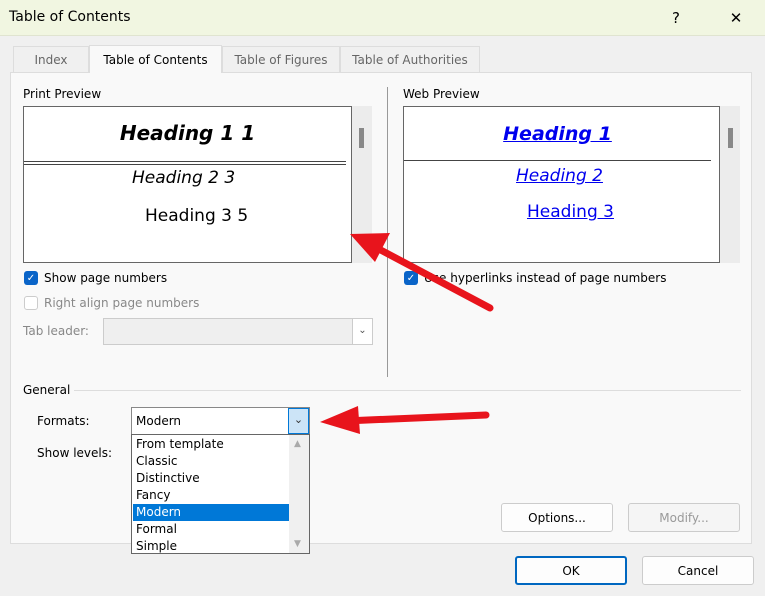 This screenshot has width=765, height=596. Describe the element at coordinates (155, 59) in the screenshot. I see `tab-table-of-contents: Table of Contents` at that location.